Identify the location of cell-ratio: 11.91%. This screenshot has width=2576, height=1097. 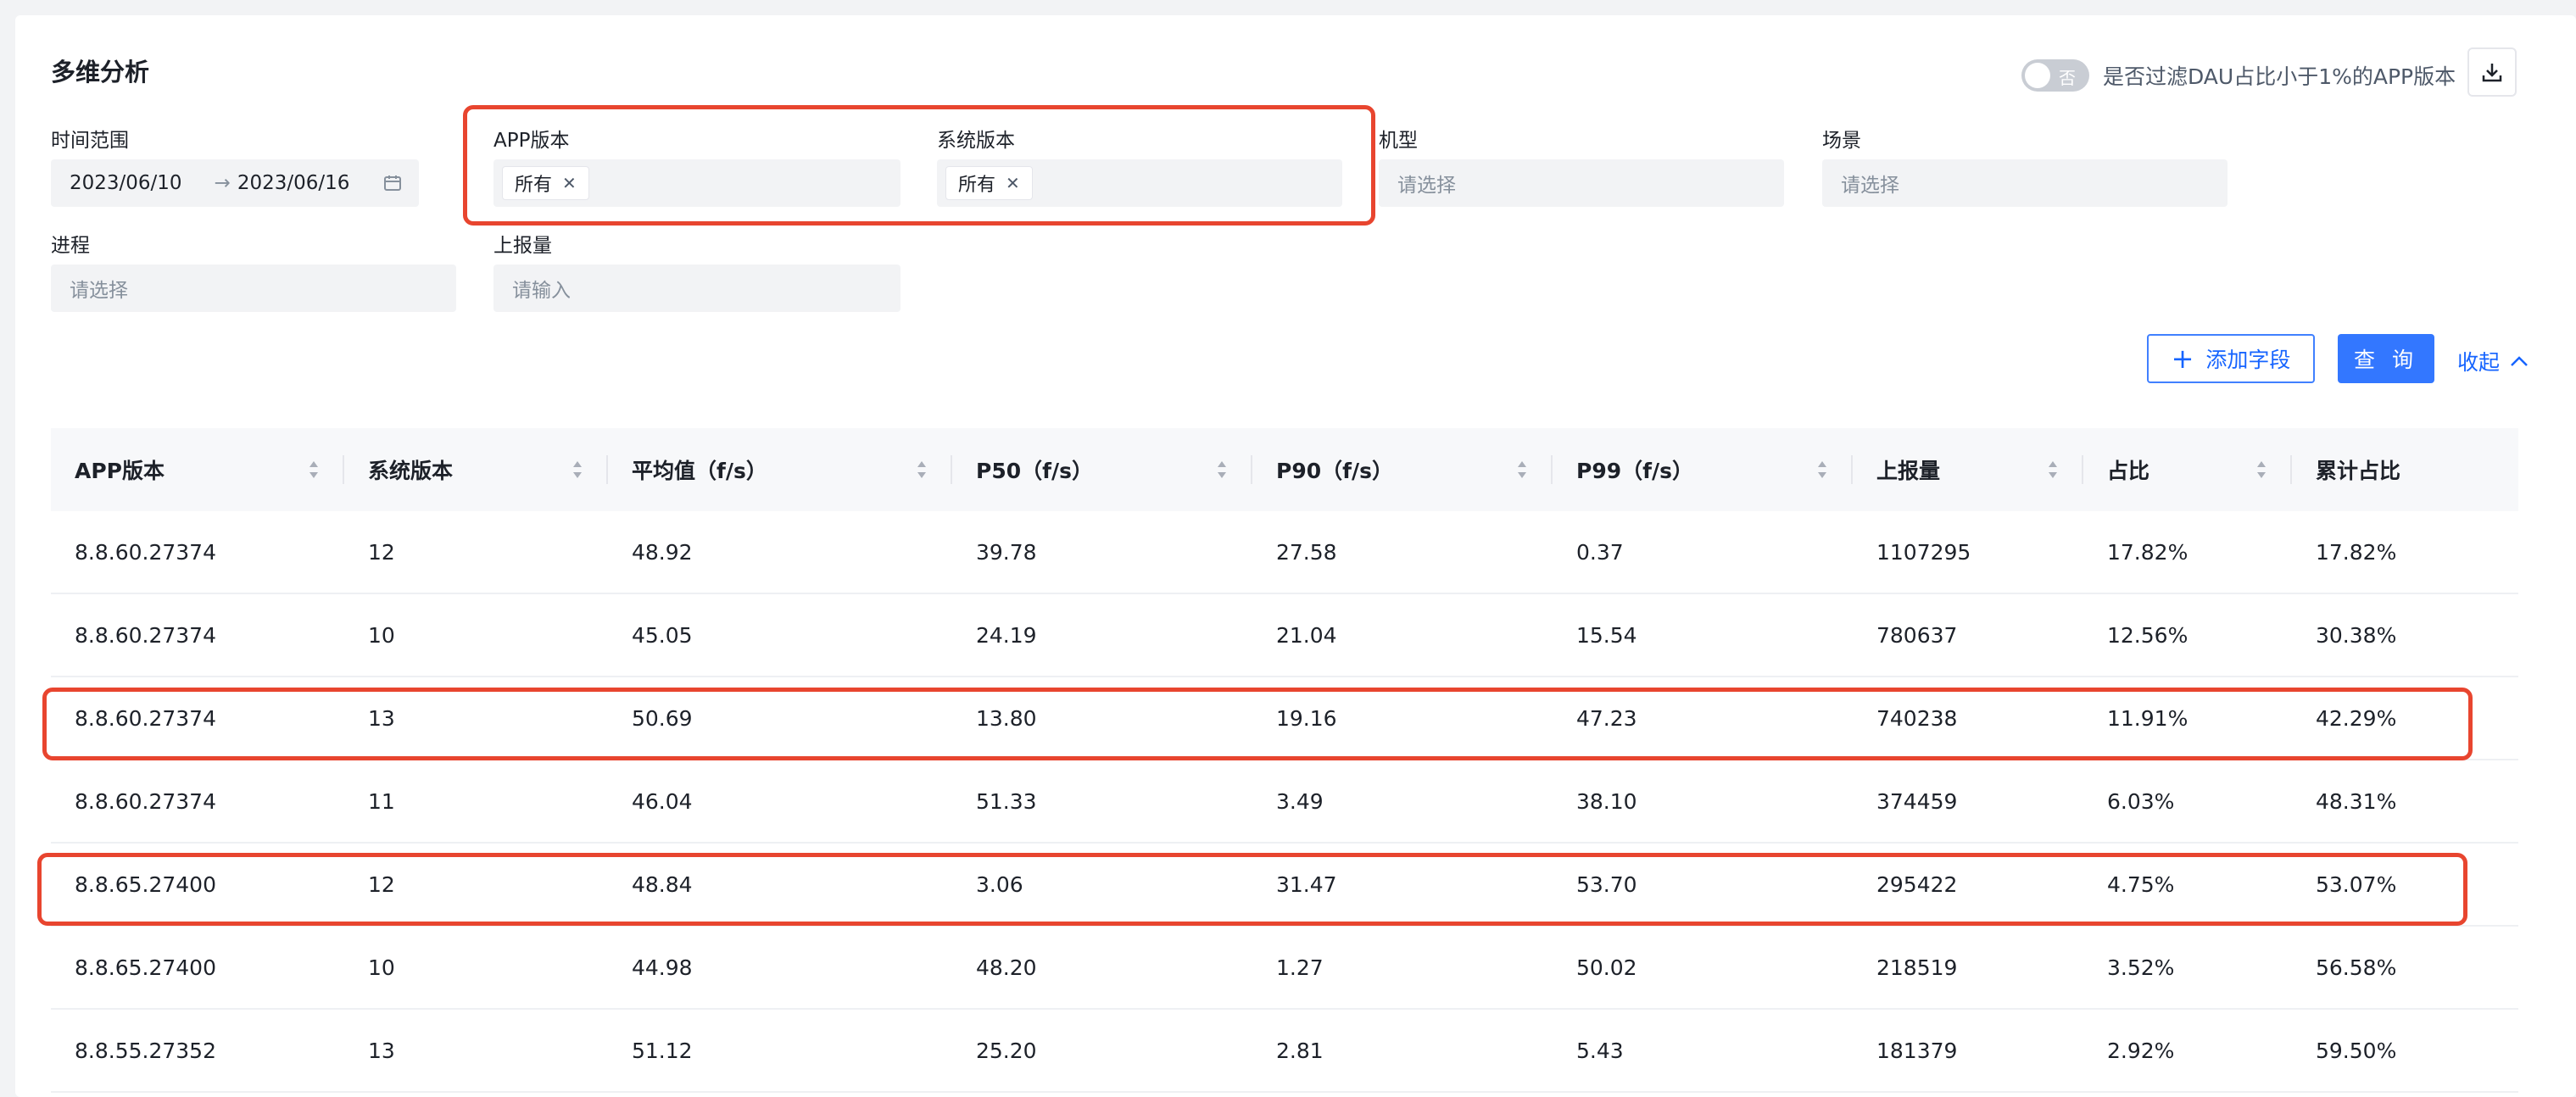
(2147, 718).